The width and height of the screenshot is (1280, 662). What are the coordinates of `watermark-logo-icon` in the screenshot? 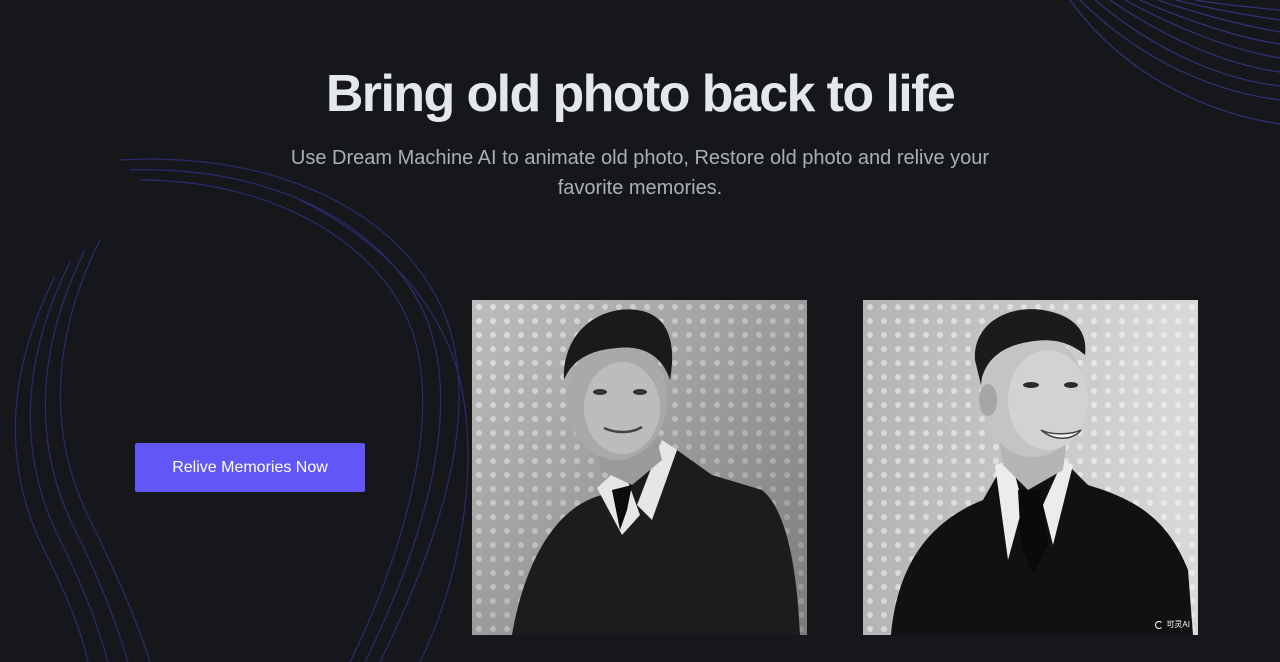 It's located at (1159, 624).